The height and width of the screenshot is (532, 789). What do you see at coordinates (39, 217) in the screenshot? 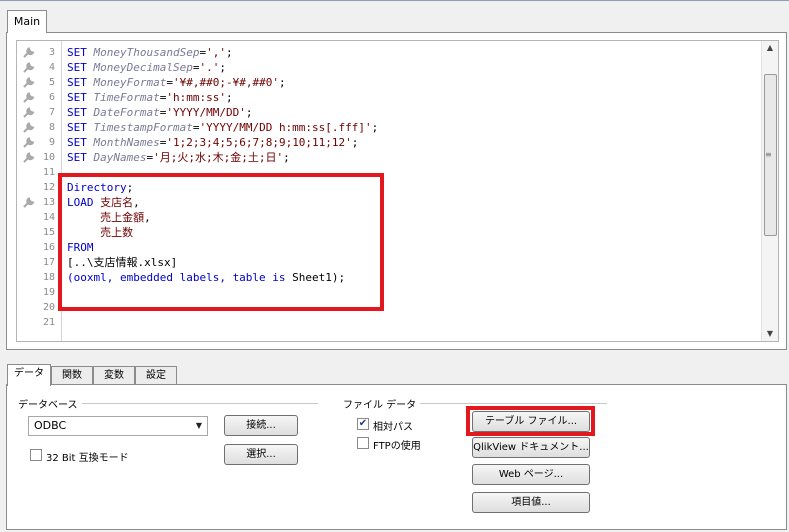
I see `gutter-line: 14` at bounding box center [39, 217].